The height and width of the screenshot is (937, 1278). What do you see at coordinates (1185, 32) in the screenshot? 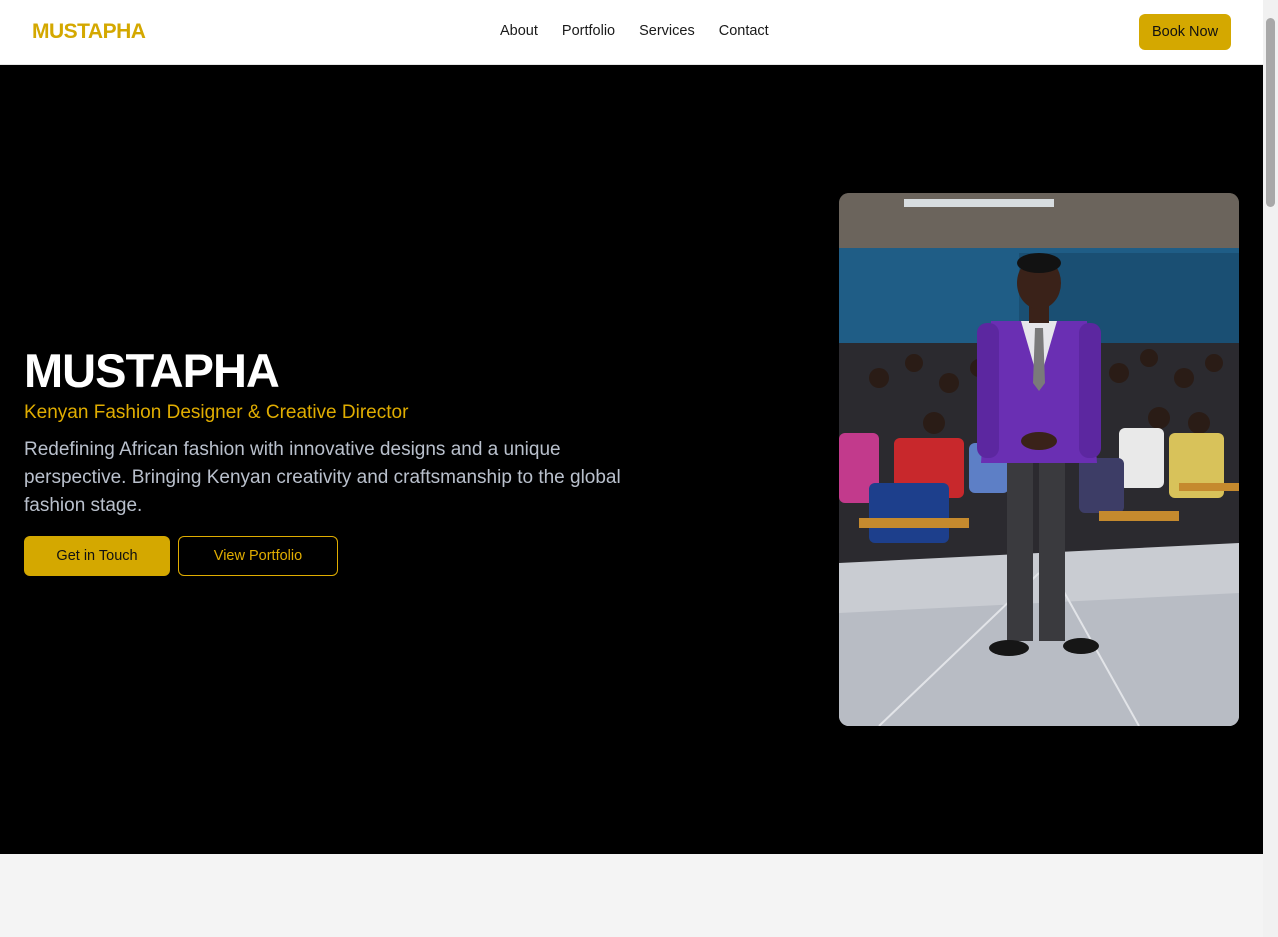
I see `book-now-button: Book Now` at bounding box center [1185, 32].